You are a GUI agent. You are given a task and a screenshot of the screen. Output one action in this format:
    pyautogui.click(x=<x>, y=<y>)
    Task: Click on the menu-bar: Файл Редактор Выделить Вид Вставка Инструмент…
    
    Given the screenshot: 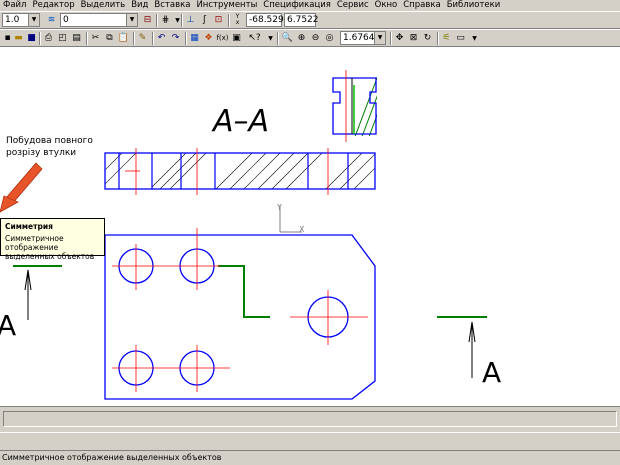 What is the action you would take?
    pyautogui.click(x=310, y=5)
    